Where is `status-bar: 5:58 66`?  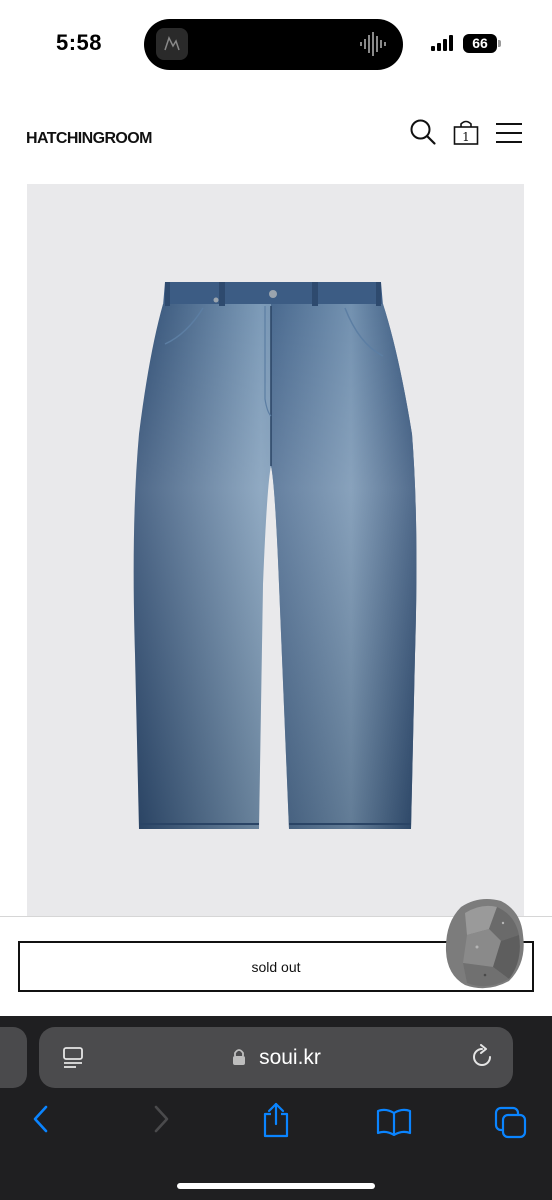 status-bar: 5:58 66 is located at coordinates (276, 45).